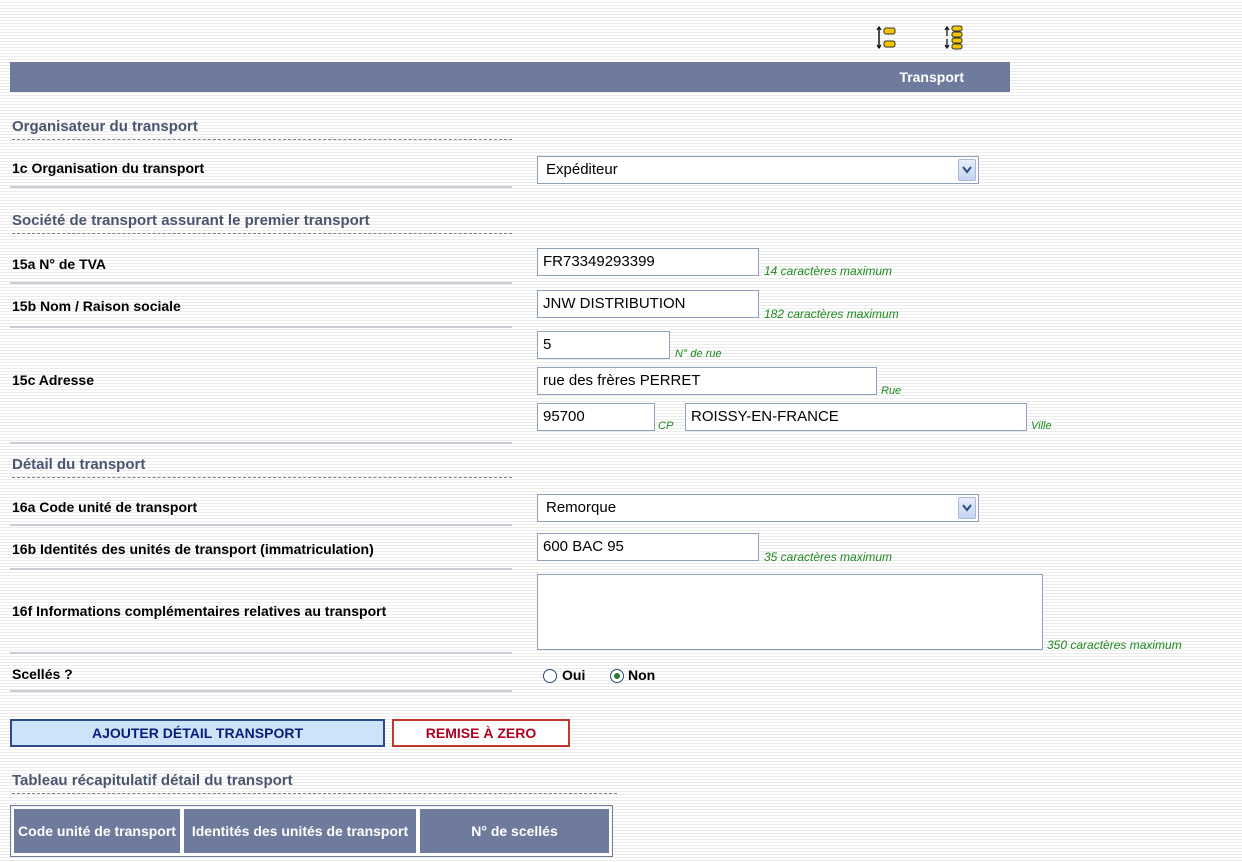 This screenshot has height=862, width=1242. Describe the element at coordinates (481, 733) in the screenshot. I see `reset-button: REMISE À ZERO` at that location.